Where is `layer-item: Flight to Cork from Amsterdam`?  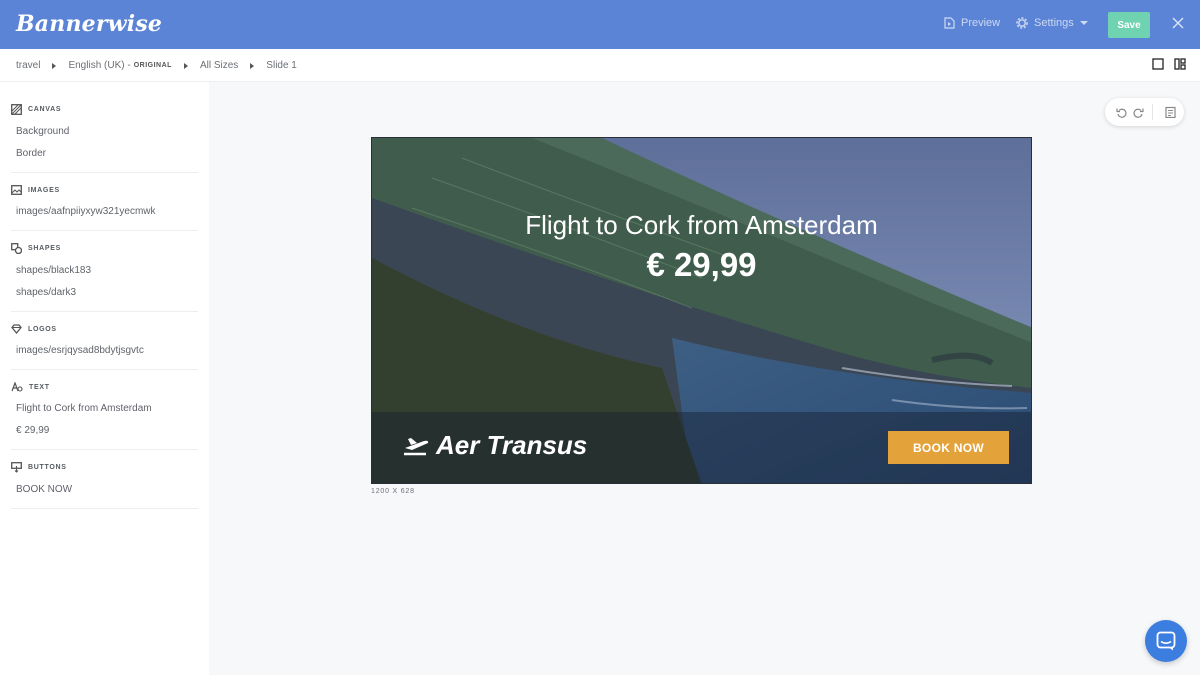
layer-item: Flight to Cork from Amsterdam is located at coordinates (104, 409).